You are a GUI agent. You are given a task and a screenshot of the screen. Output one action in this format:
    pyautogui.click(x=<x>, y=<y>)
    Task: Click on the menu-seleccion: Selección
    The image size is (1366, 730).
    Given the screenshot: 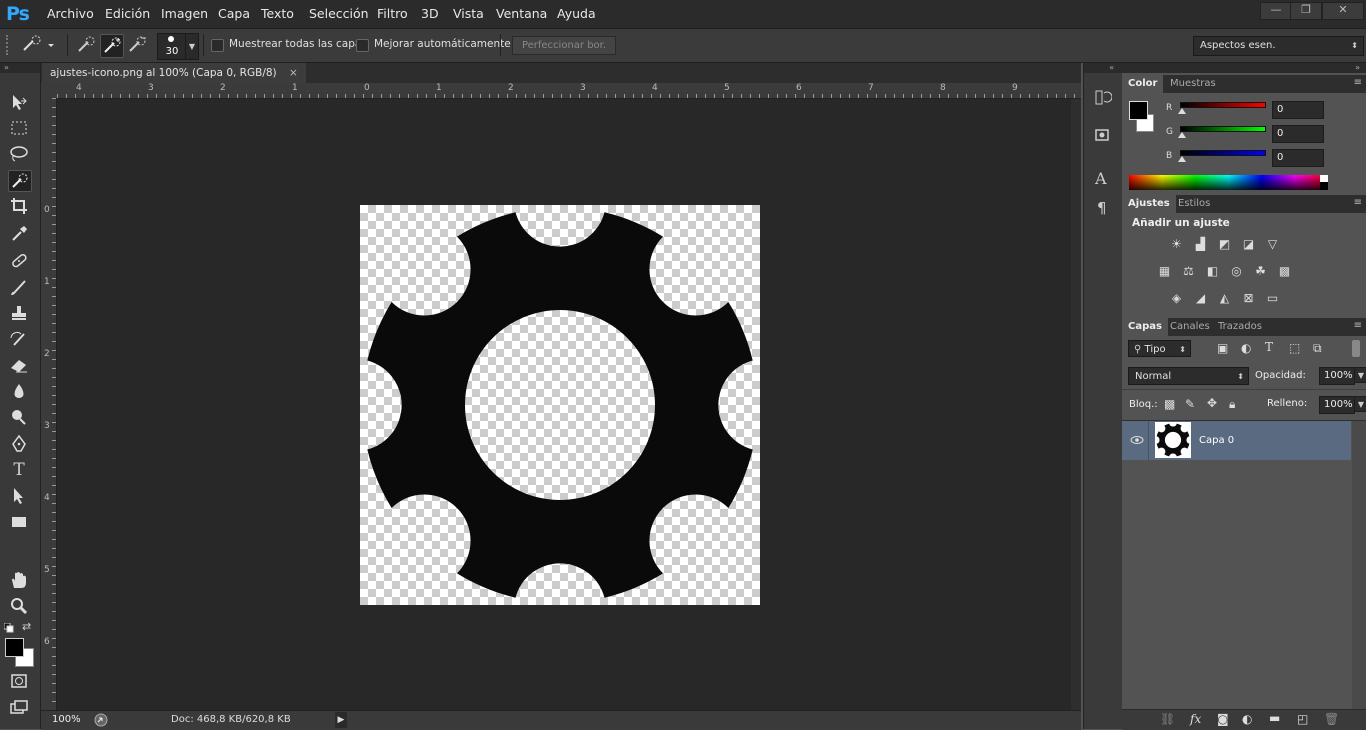 What is the action you would take?
    pyautogui.click(x=339, y=13)
    